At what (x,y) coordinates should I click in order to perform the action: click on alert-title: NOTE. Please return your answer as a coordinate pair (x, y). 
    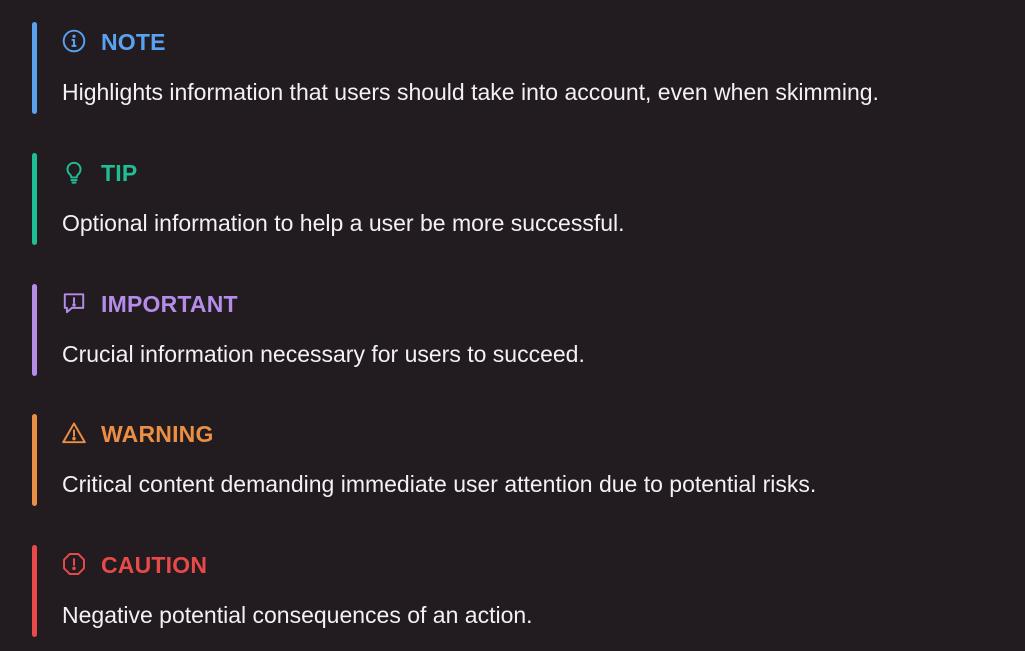
    Looking at the image, I should click on (133, 42).